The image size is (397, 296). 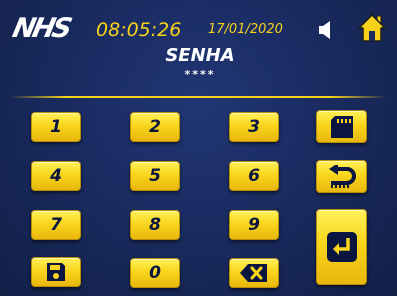 What do you see at coordinates (200, 55) in the screenshot?
I see `page-title: SENHA` at bounding box center [200, 55].